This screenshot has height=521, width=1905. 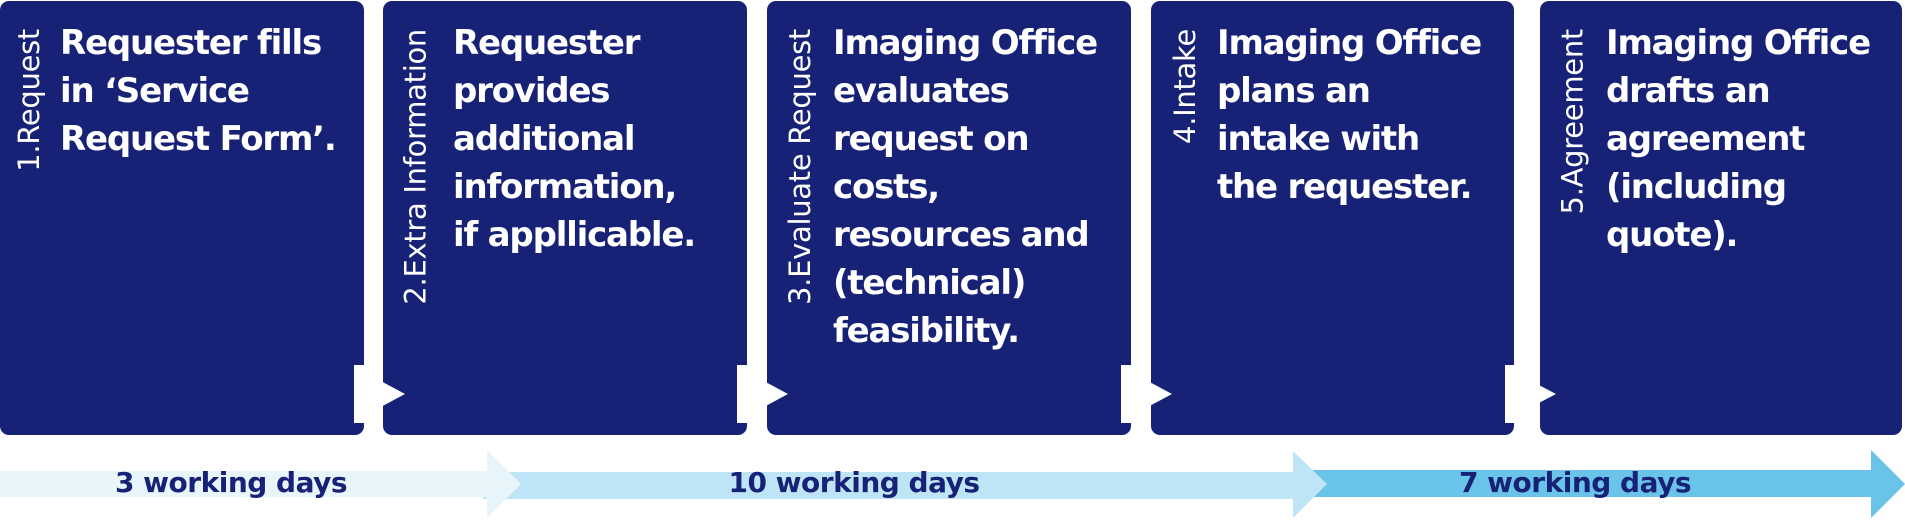 I want to click on timeline-label-2: 10 working days, so click(x=854, y=482).